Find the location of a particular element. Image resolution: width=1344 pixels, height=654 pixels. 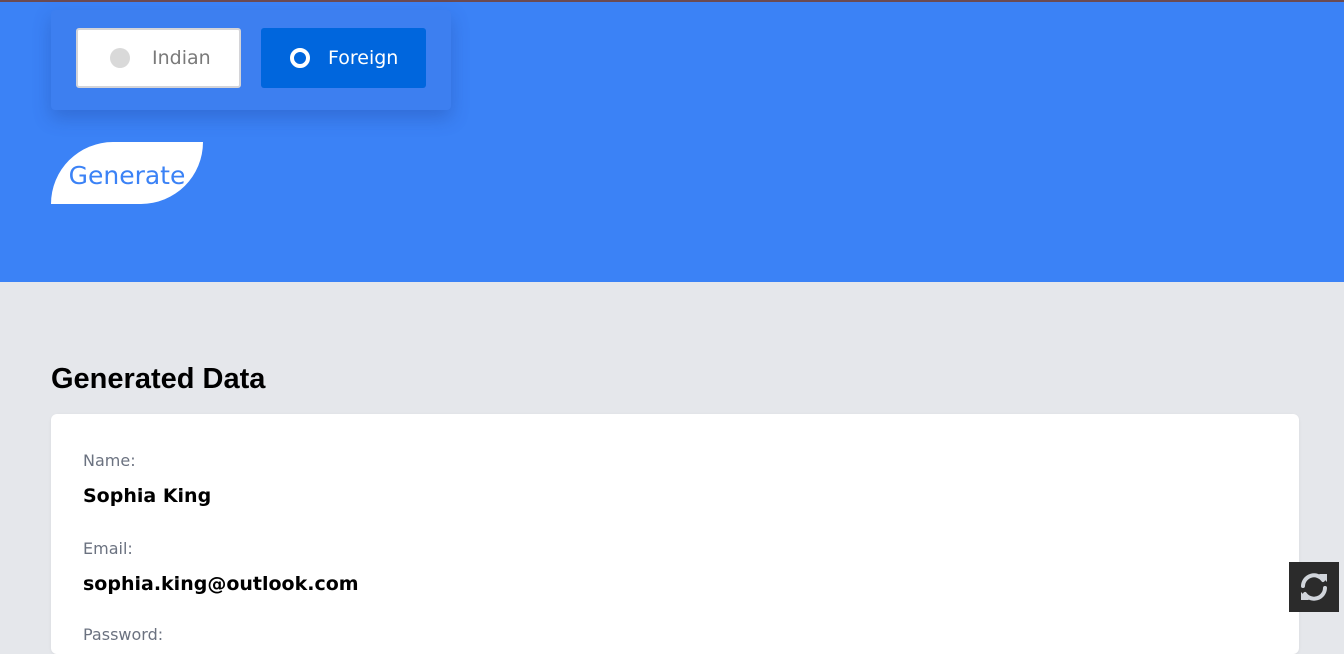

option-indian: Indian is located at coordinates (158, 58).